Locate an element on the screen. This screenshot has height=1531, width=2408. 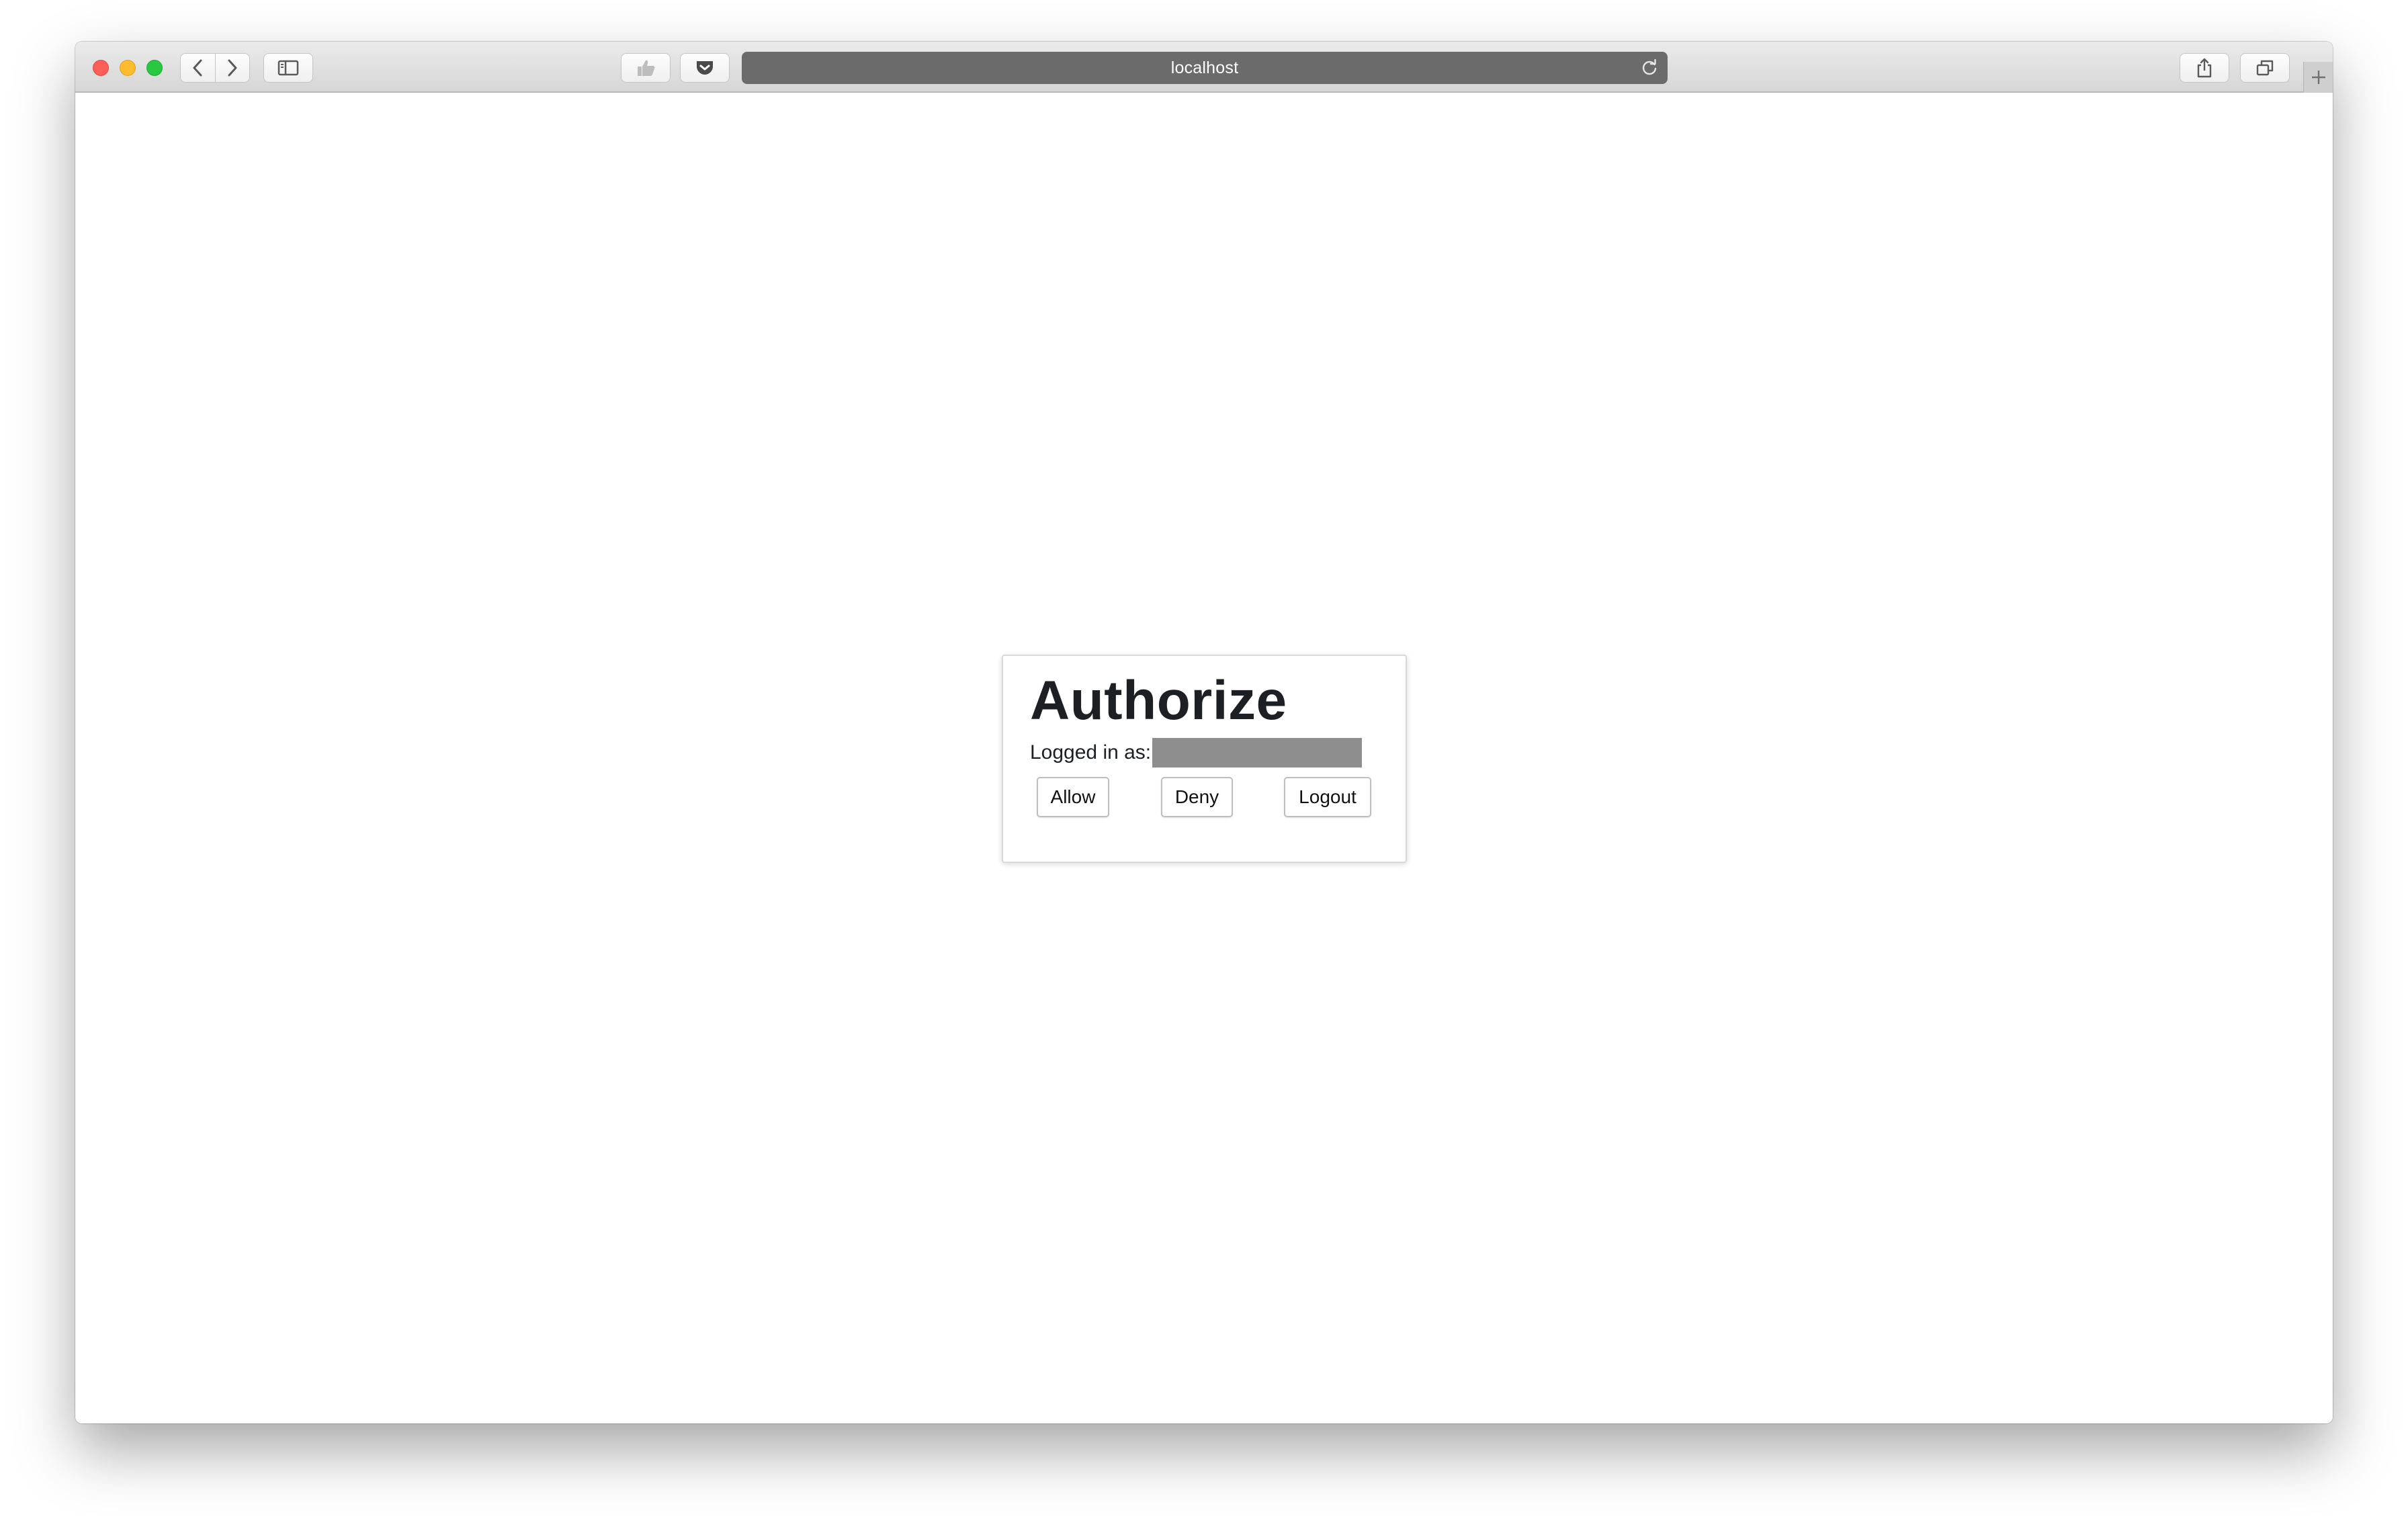
plus-icon is located at coordinates (2318, 77).